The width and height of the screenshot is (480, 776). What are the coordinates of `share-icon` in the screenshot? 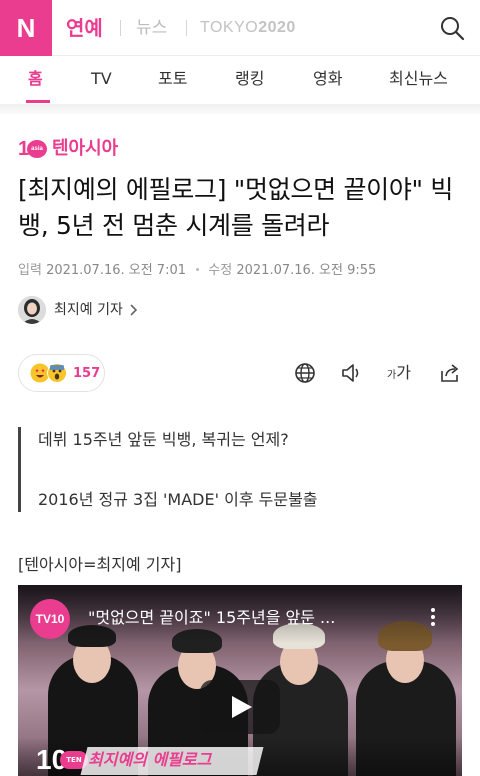 It's located at (450, 373).